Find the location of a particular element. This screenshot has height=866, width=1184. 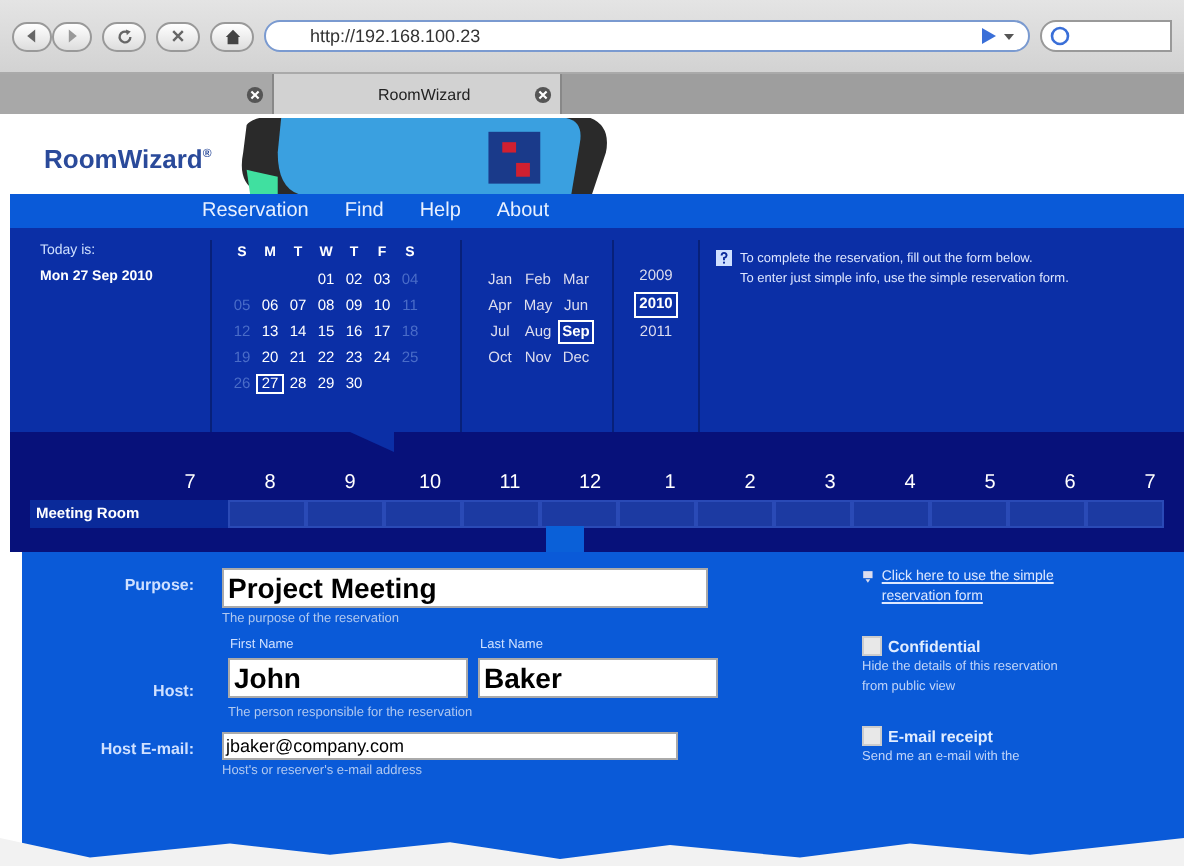

hour-label: 12 is located at coordinates (590, 484).